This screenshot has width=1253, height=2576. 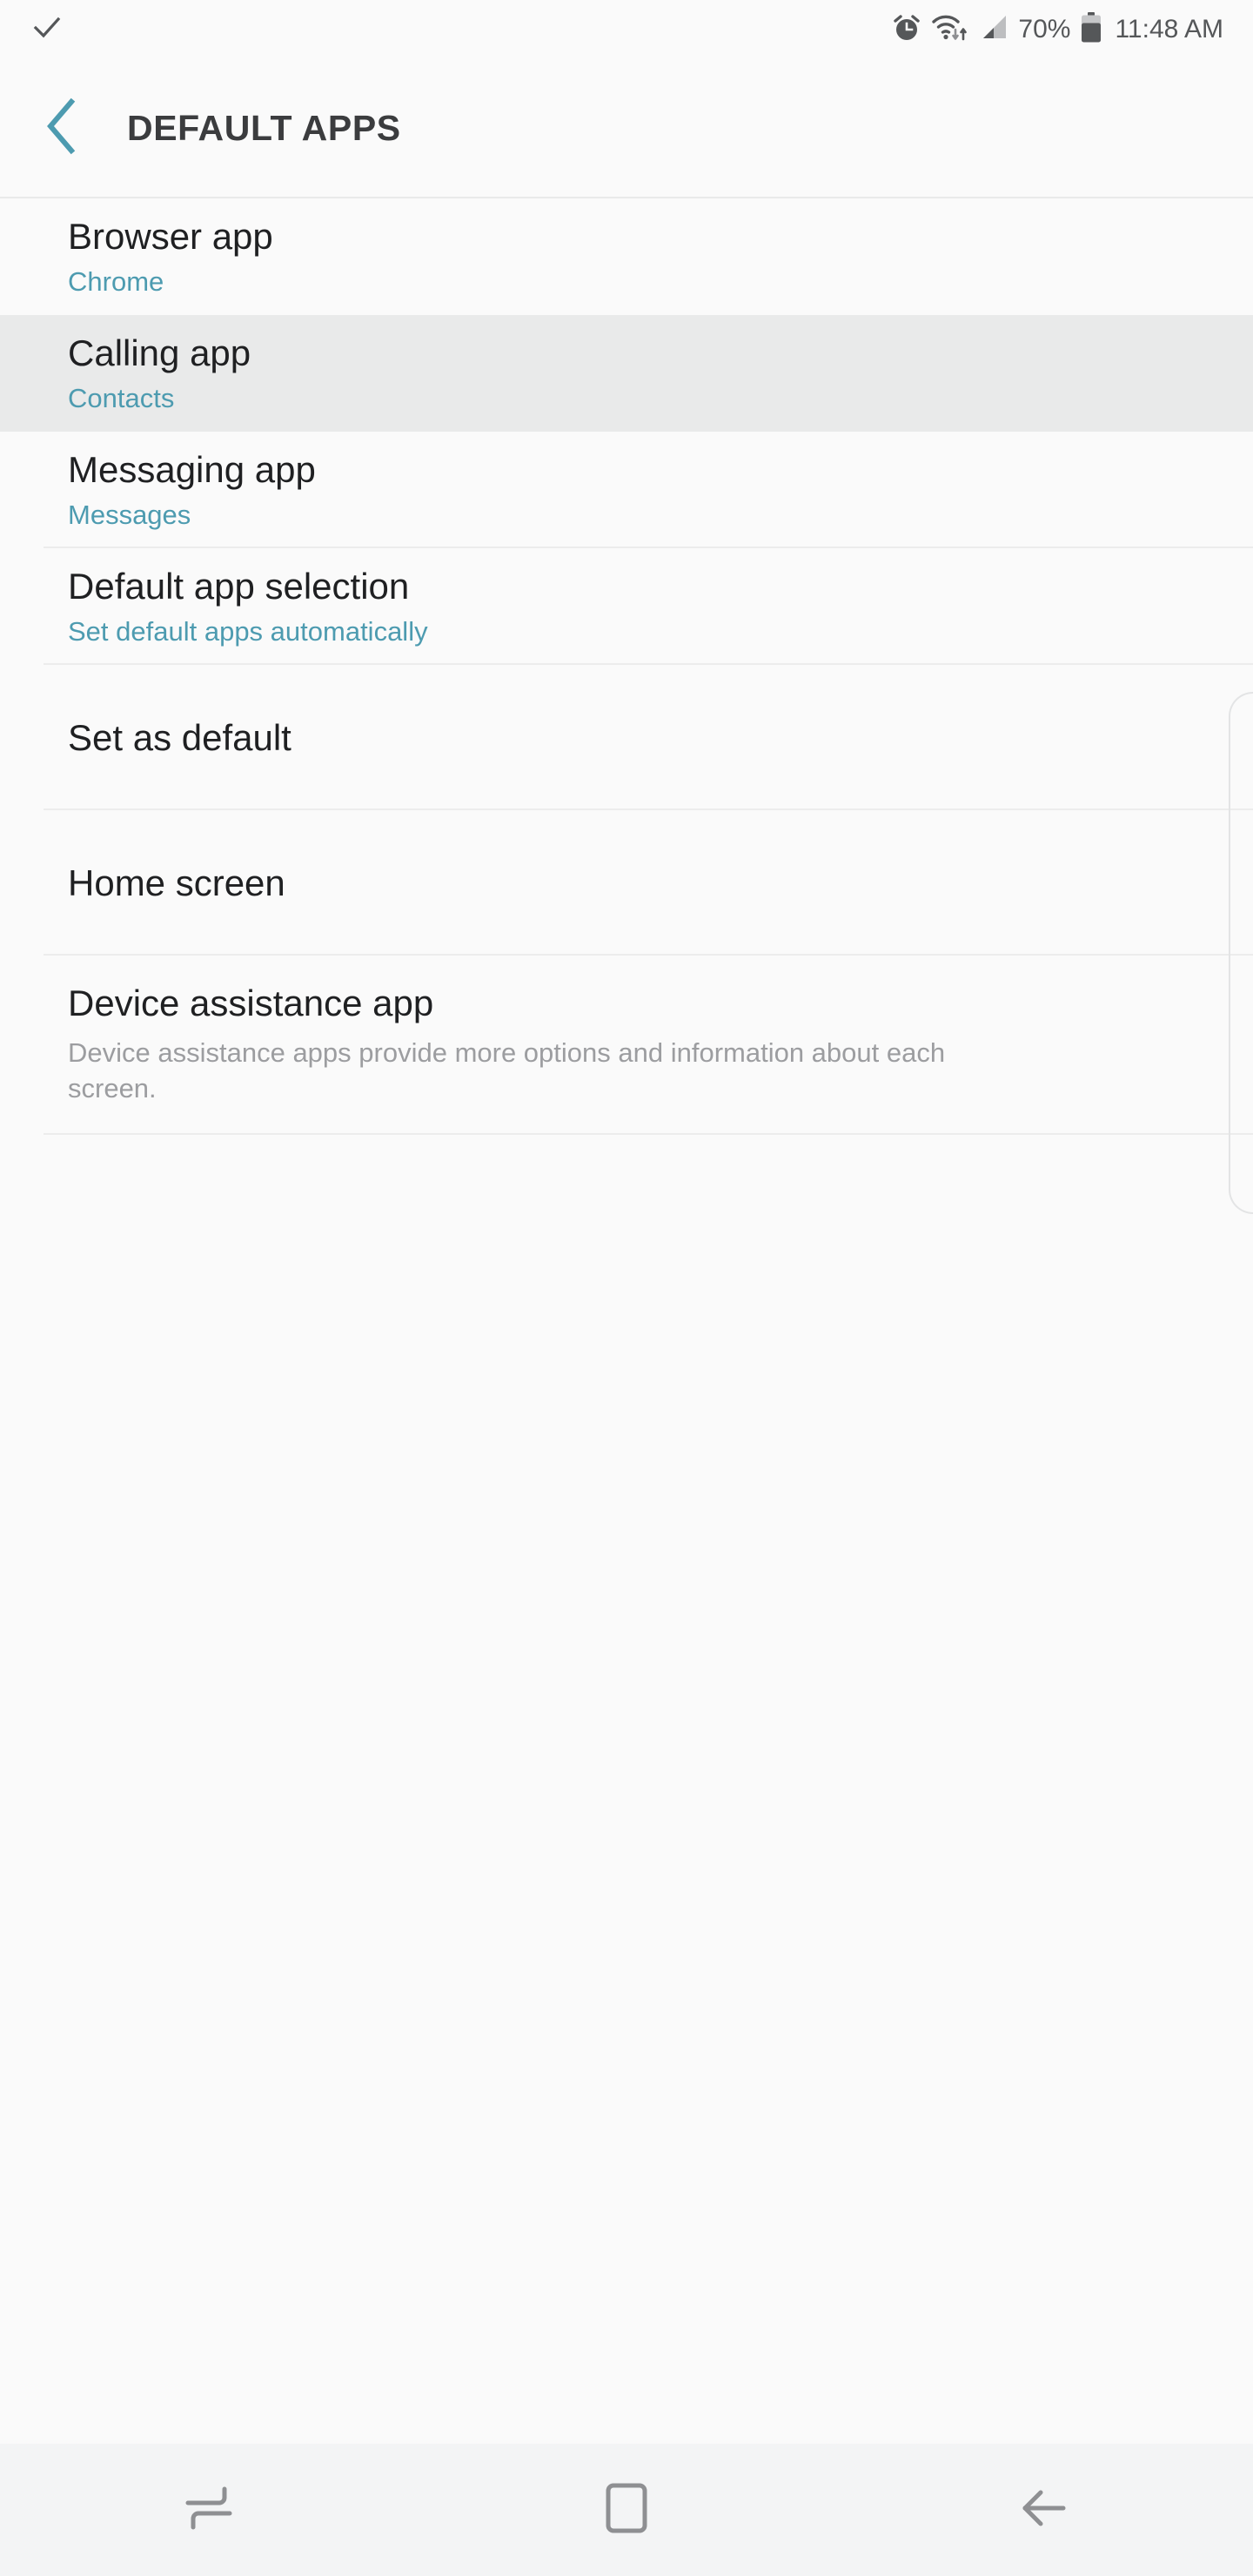 I want to click on status-bar-right: 70% 11:48 AM, so click(x=1057, y=29).